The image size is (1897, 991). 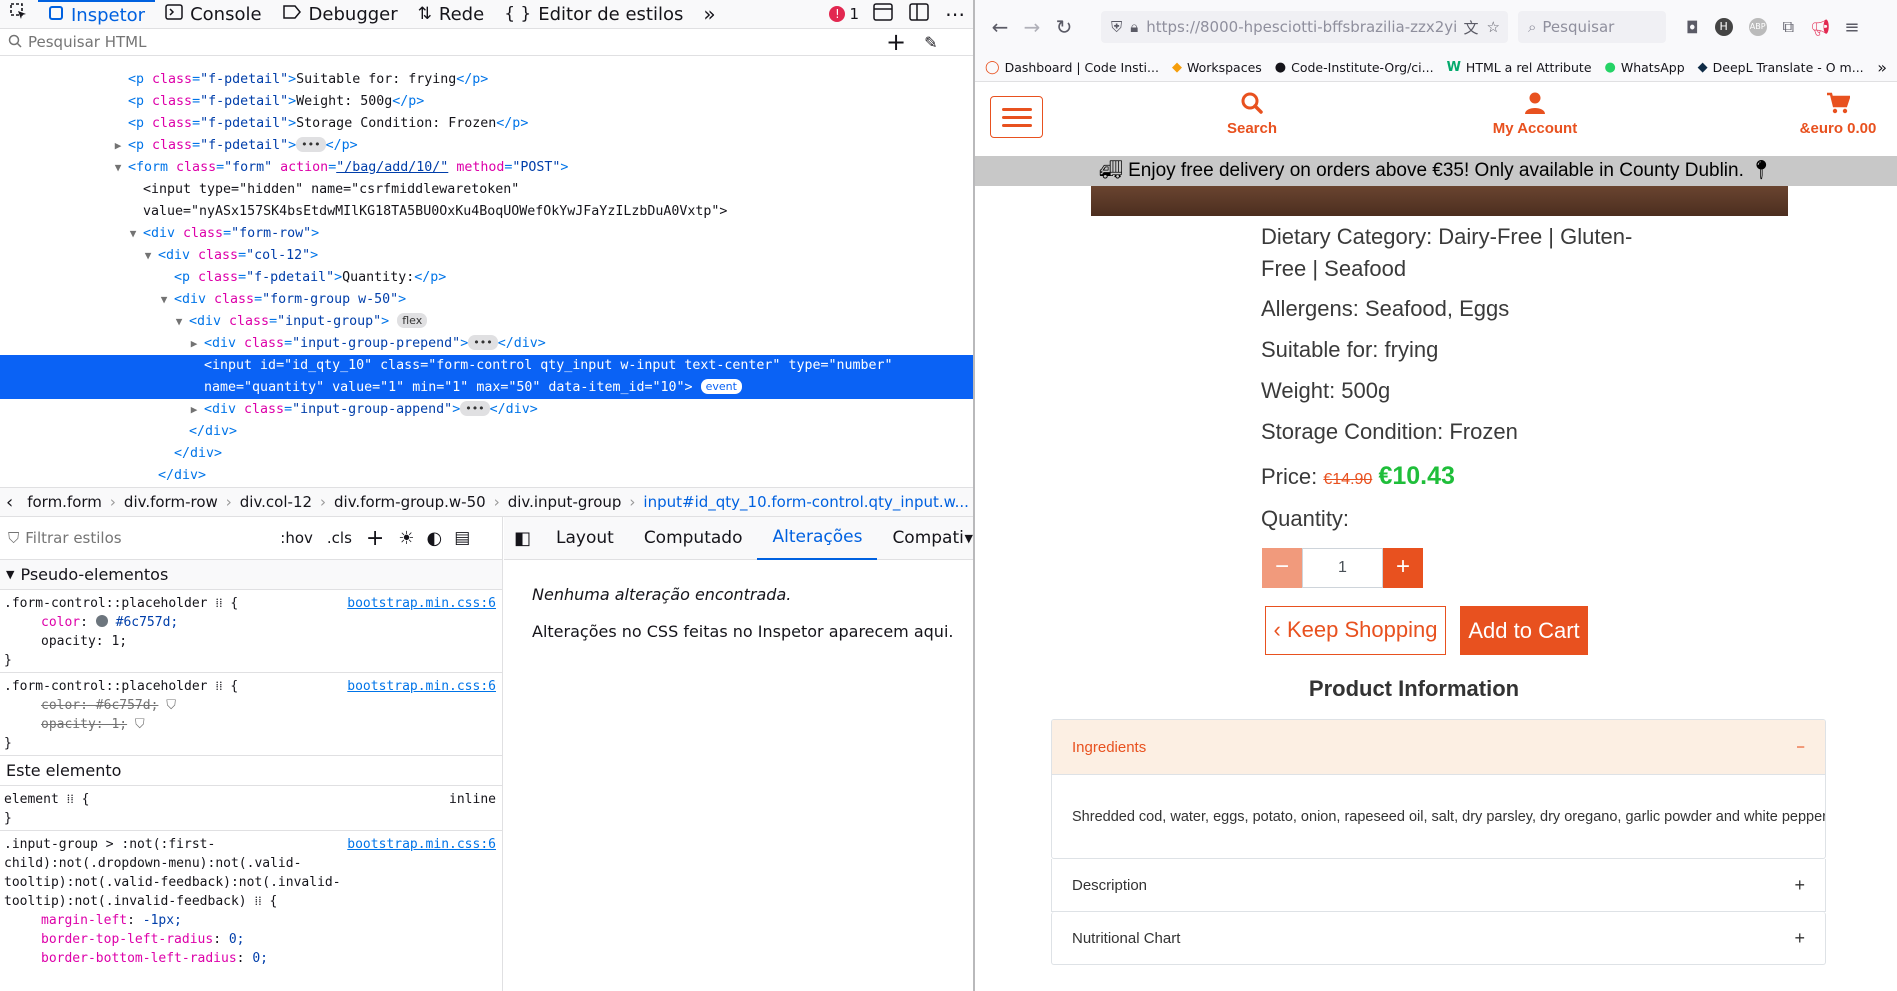 What do you see at coordinates (339, 538) in the screenshot?
I see `cls-toggle: .cls` at bounding box center [339, 538].